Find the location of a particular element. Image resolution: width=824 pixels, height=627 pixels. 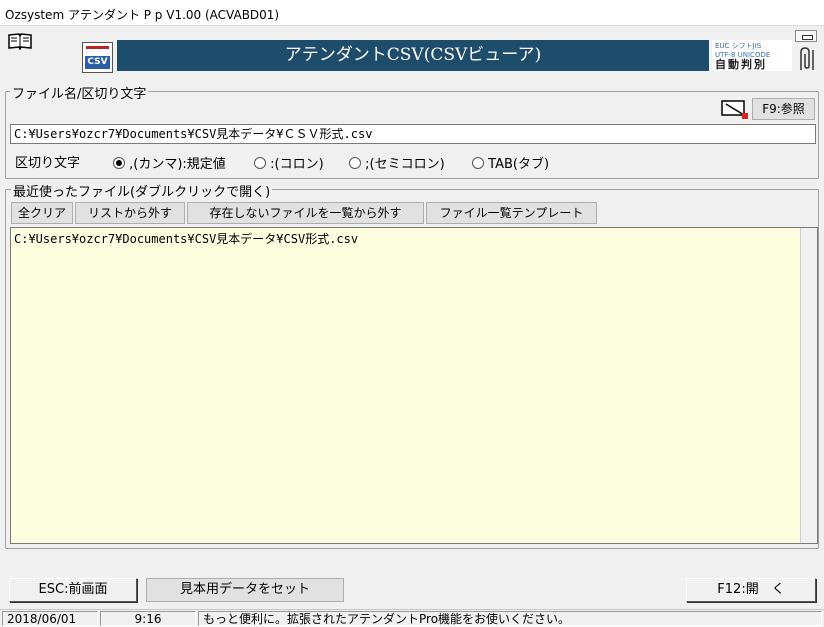

radio-semicolon: ;(セミコロン) is located at coordinates (397, 162).